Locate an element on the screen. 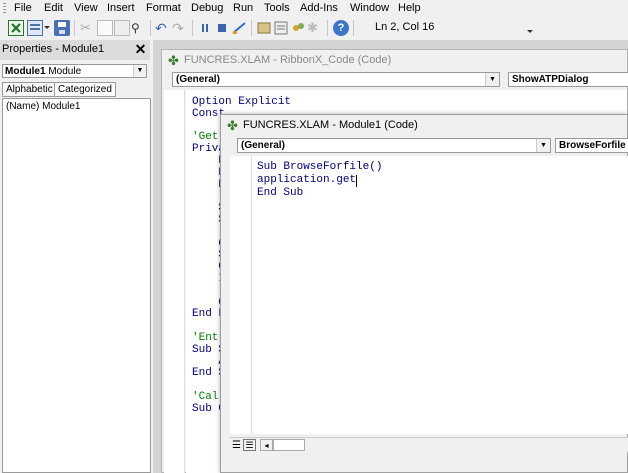  window-titlebar: ✤ FUNCRES.XLAM - RibbonX_Code (Code) is located at coordinates (394, 60).